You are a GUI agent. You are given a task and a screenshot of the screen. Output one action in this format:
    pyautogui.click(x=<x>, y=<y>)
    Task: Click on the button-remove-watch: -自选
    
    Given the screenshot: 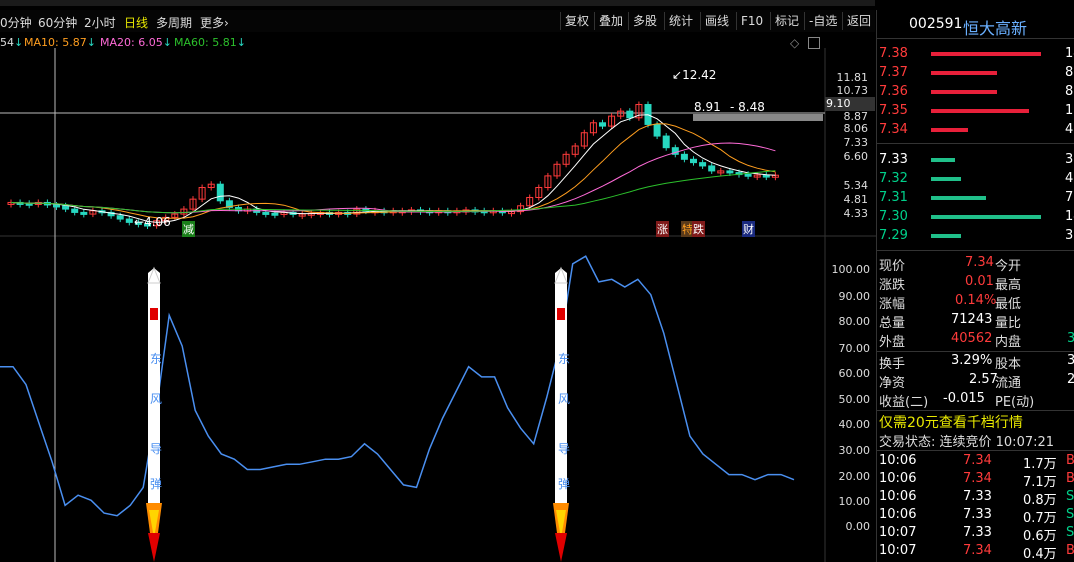 What is the action you would take?
    pyautogui.click(x=820, y=21)
    